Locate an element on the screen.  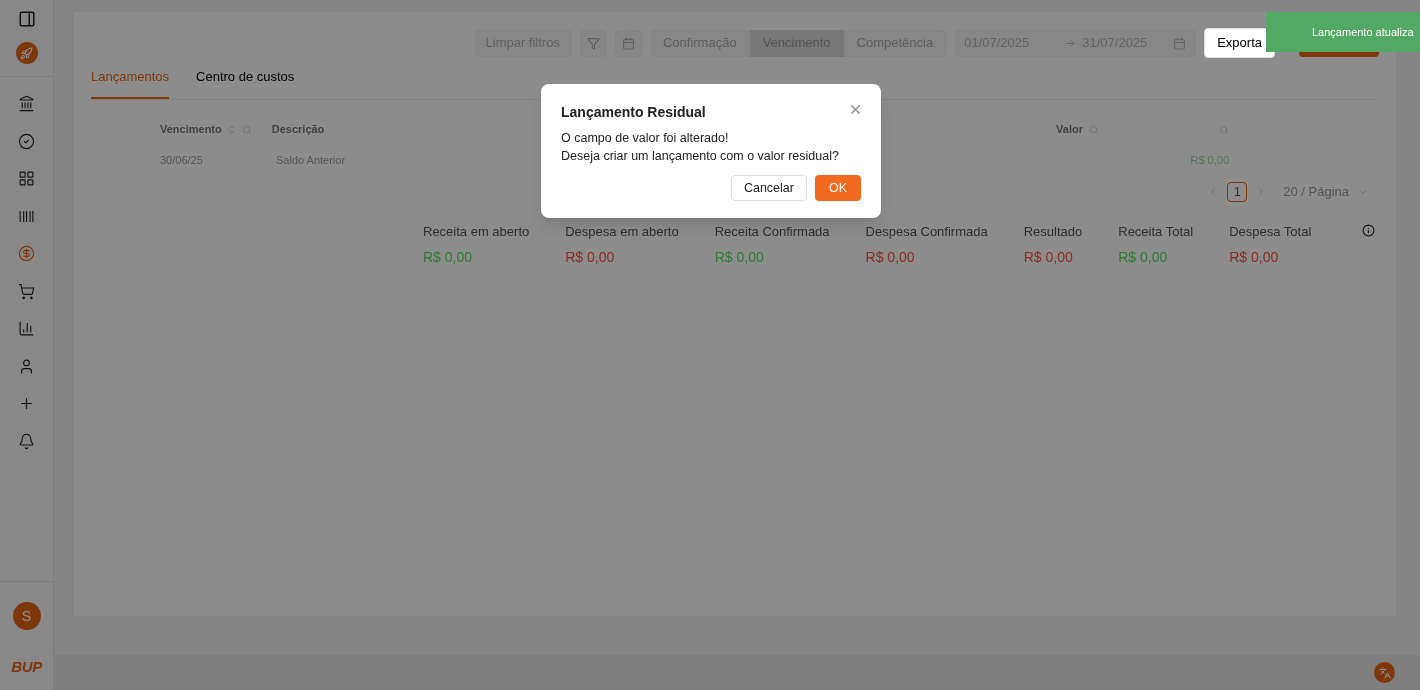
bar-chart-icon is located at coordinates (26, 329).